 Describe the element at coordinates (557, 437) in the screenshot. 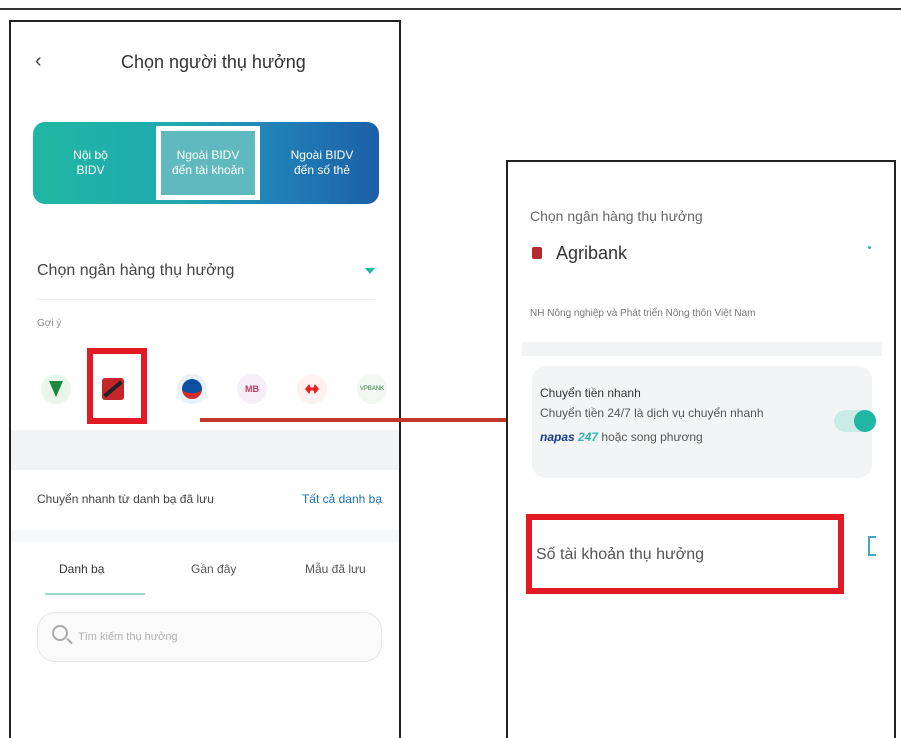

I see `napas-logo: napas` at that location.